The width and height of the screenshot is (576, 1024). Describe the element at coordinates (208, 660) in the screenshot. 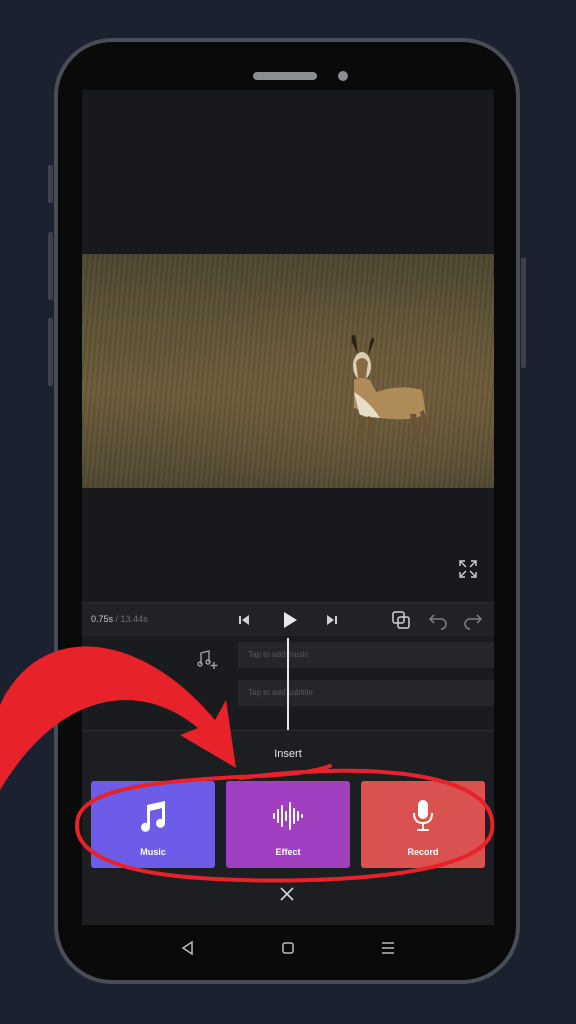

I see `add-music-icon` at that location.